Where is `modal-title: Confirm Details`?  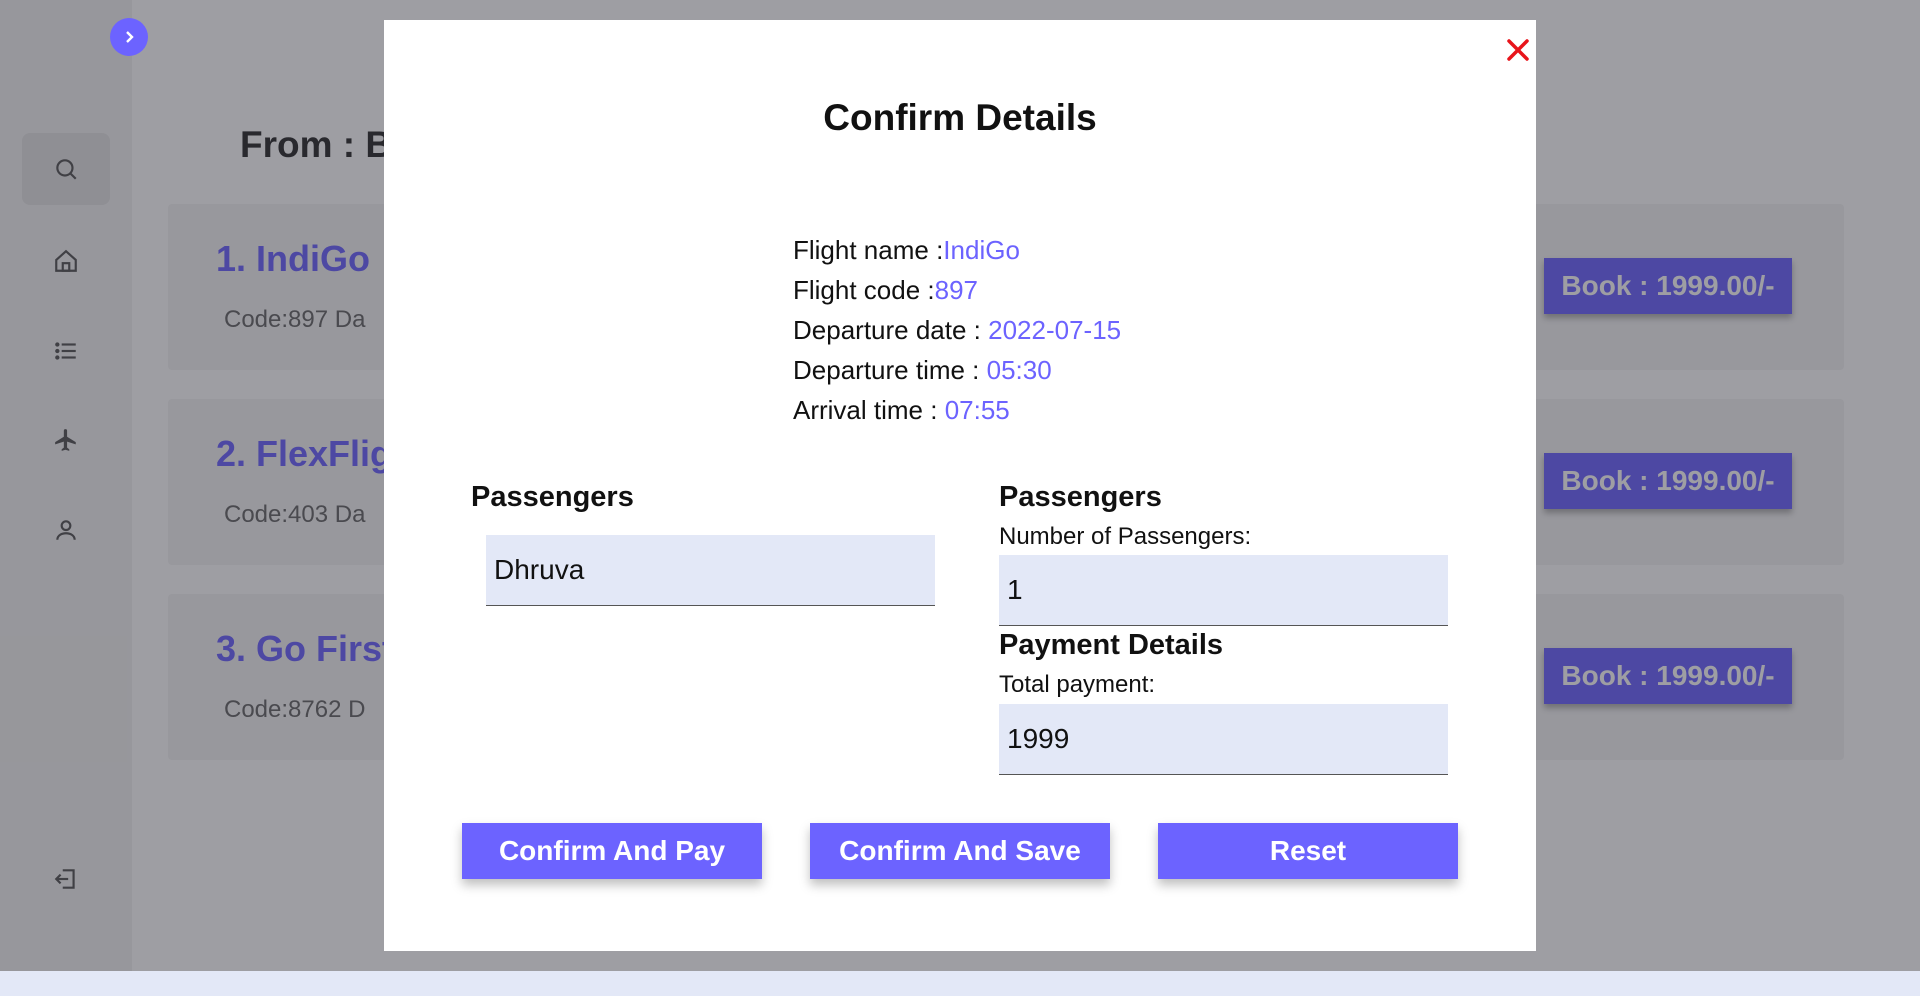 modal-title: Confirm Details is located at coordinates (960, 117).